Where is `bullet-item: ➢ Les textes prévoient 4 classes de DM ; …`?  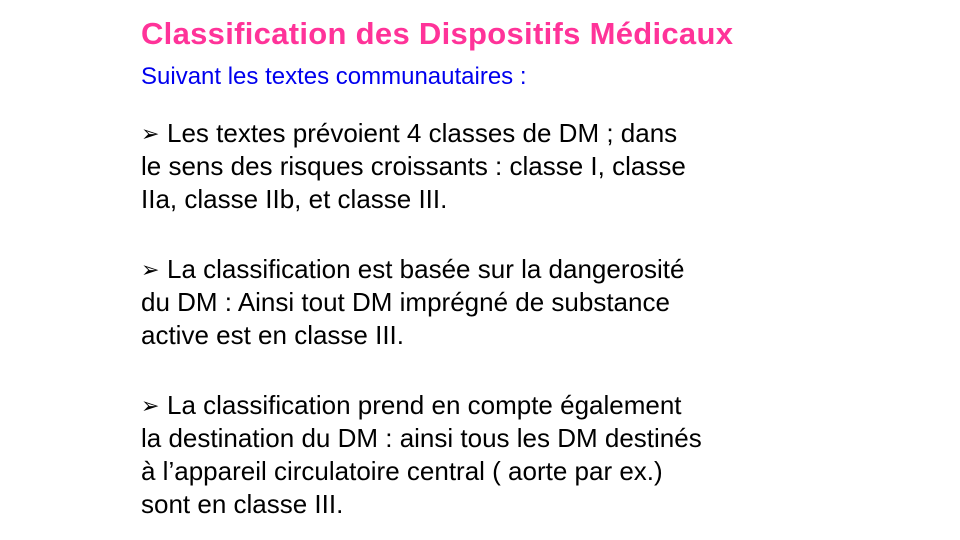 bullet-item: ➢ Les textes prévoient 4 classes de DM ; … is located at coordinates (491, 166).